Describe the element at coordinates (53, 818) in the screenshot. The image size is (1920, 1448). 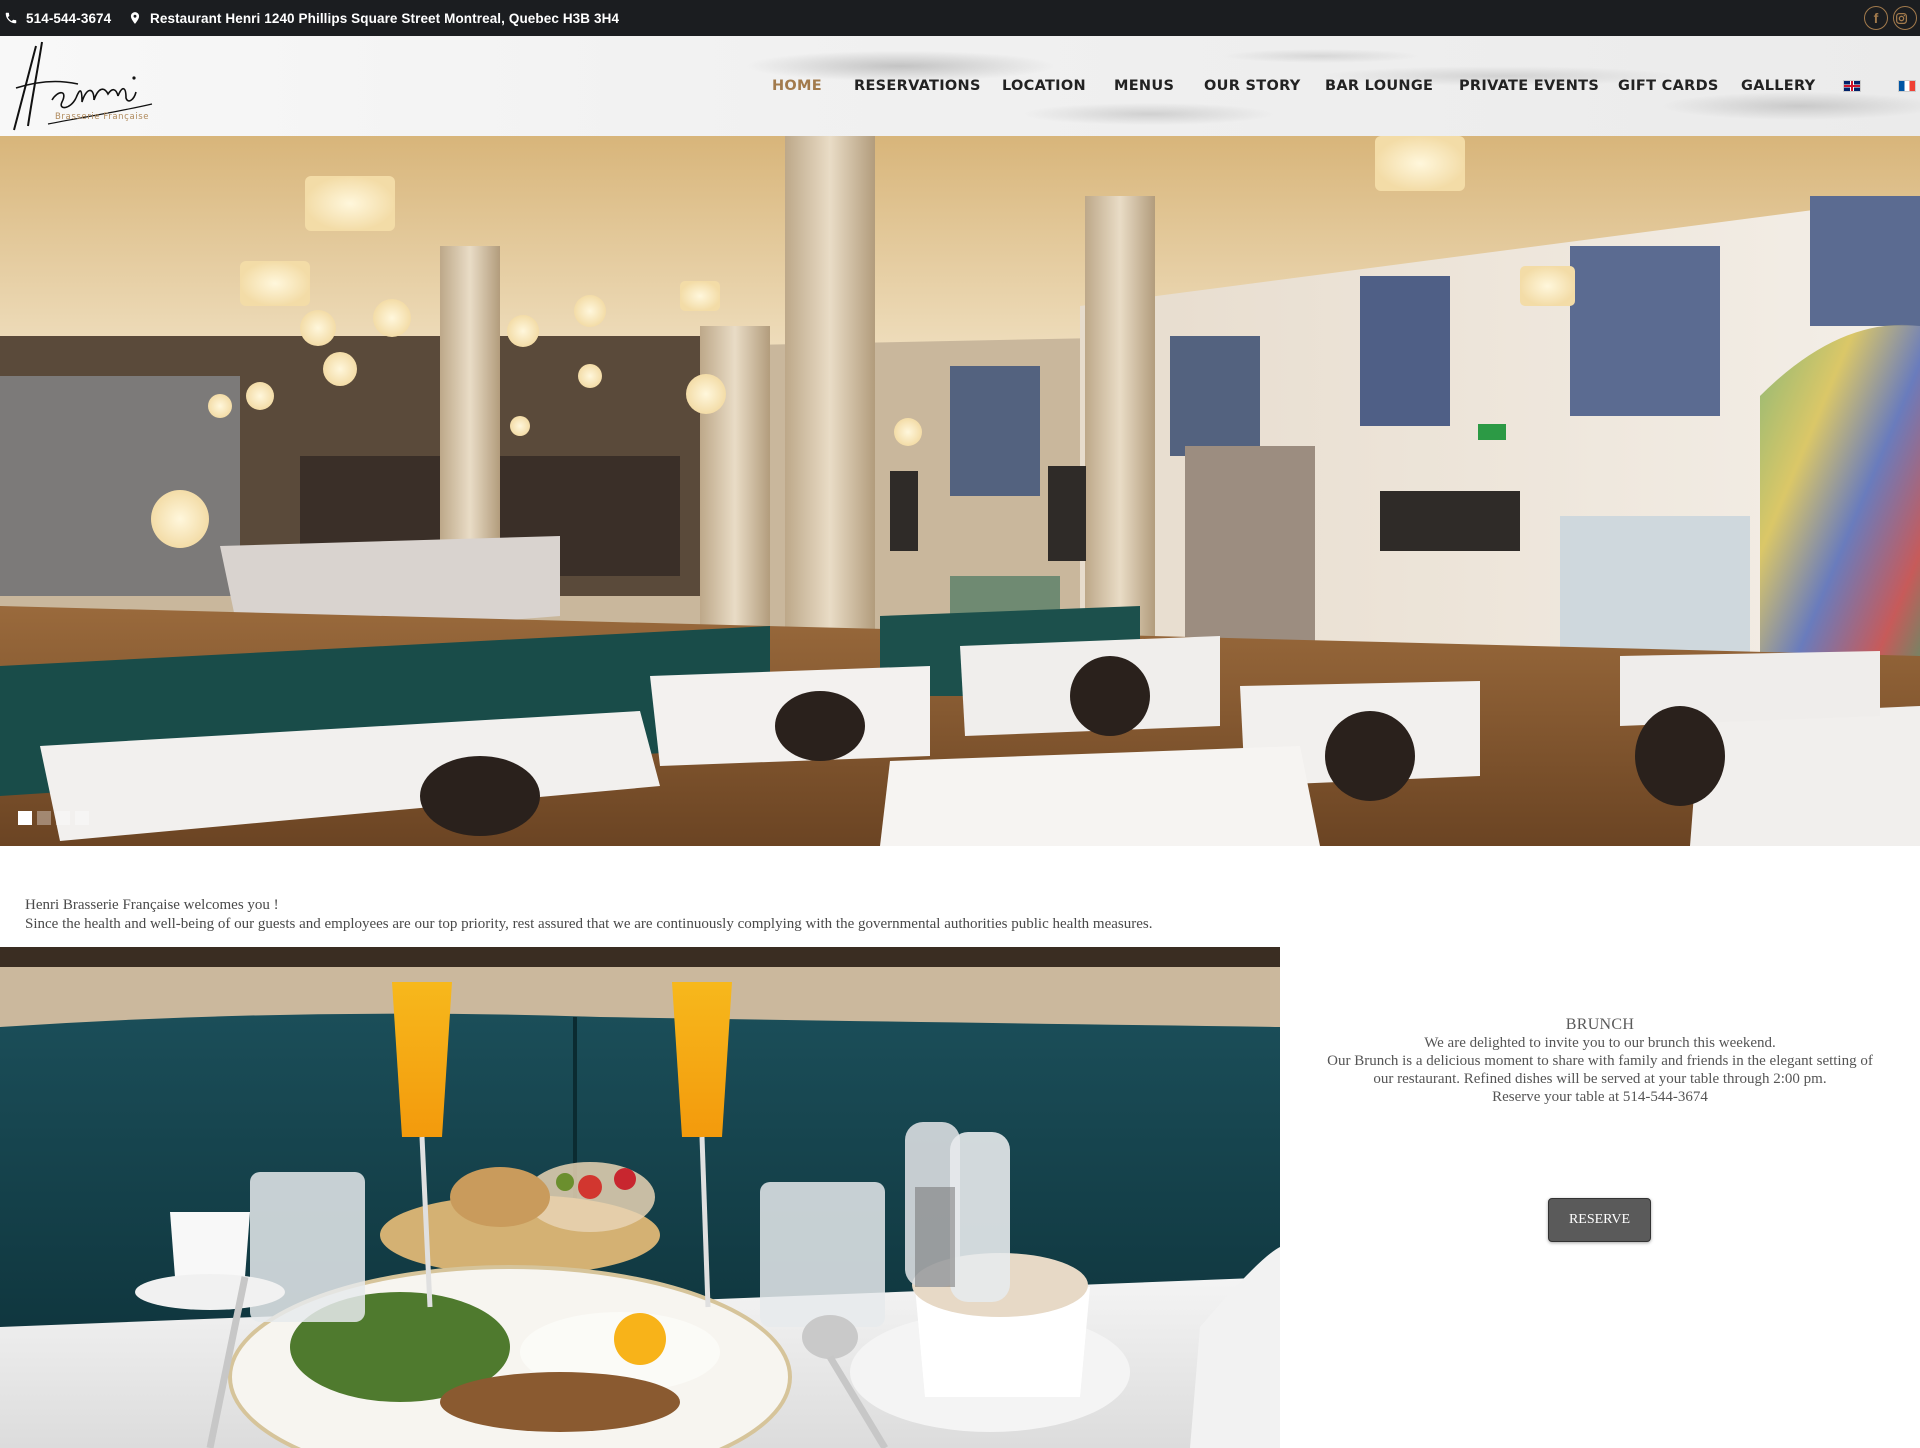
I see `slider-dots` at that location.